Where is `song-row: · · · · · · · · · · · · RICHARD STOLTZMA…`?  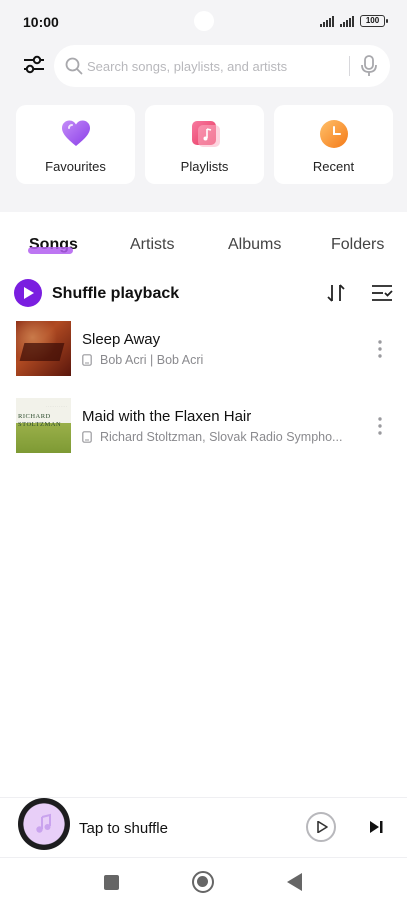 song-row: · · · · · · · · · · · · RICHARD STOLTZMA… is located at coordinates (203, 427).